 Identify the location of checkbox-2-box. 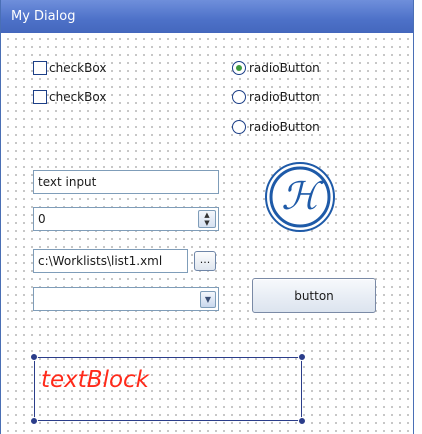
(40, 97).